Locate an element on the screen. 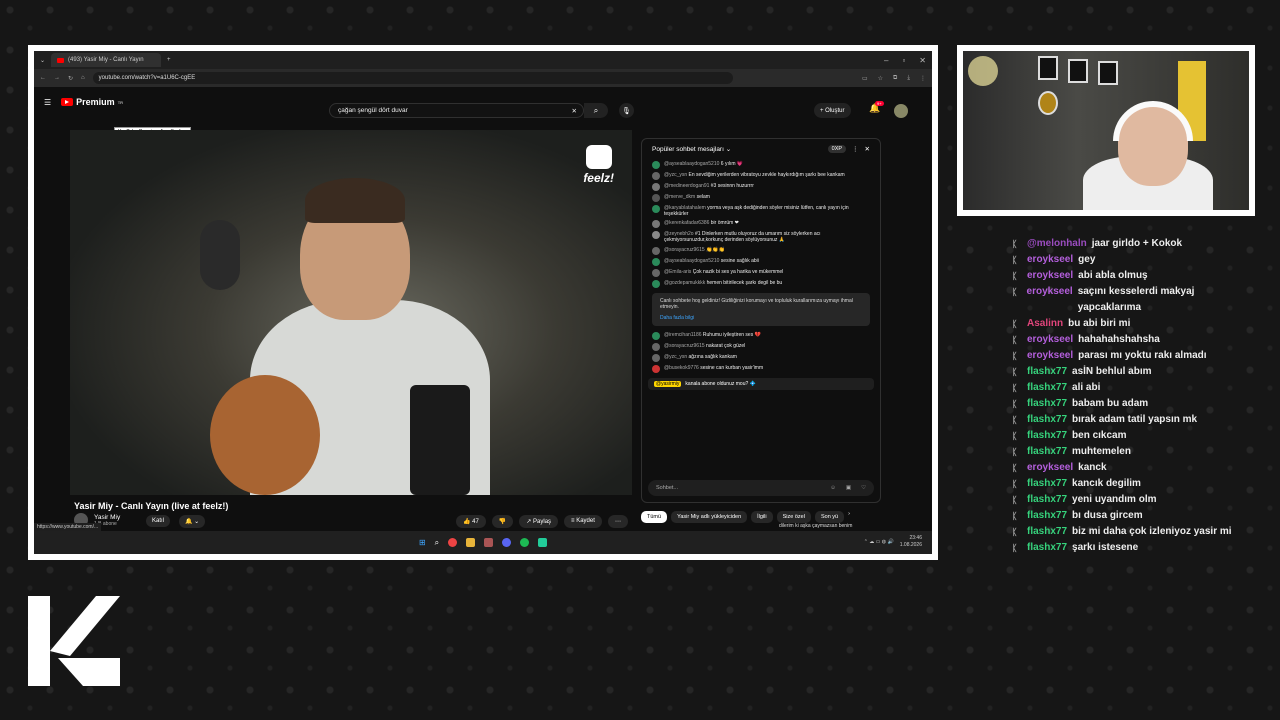 The image size is (1280, 720). chat-username: @medineerdogan91 is located at coordinates (686, 186).